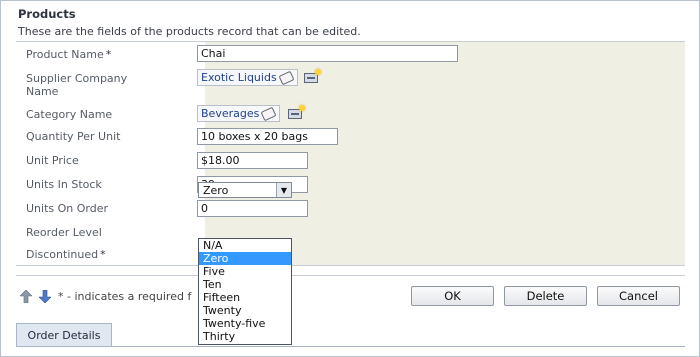 This screenshot has width=700, height=357. I want to click on quantity-per-unit-input, so click(267, 136).